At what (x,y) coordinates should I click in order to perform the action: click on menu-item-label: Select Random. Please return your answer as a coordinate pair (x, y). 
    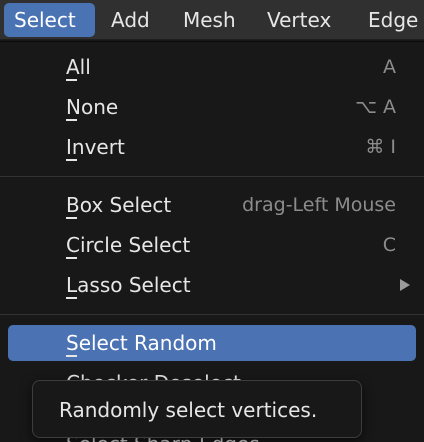
    Looking at the image, I should click on (141, 344).